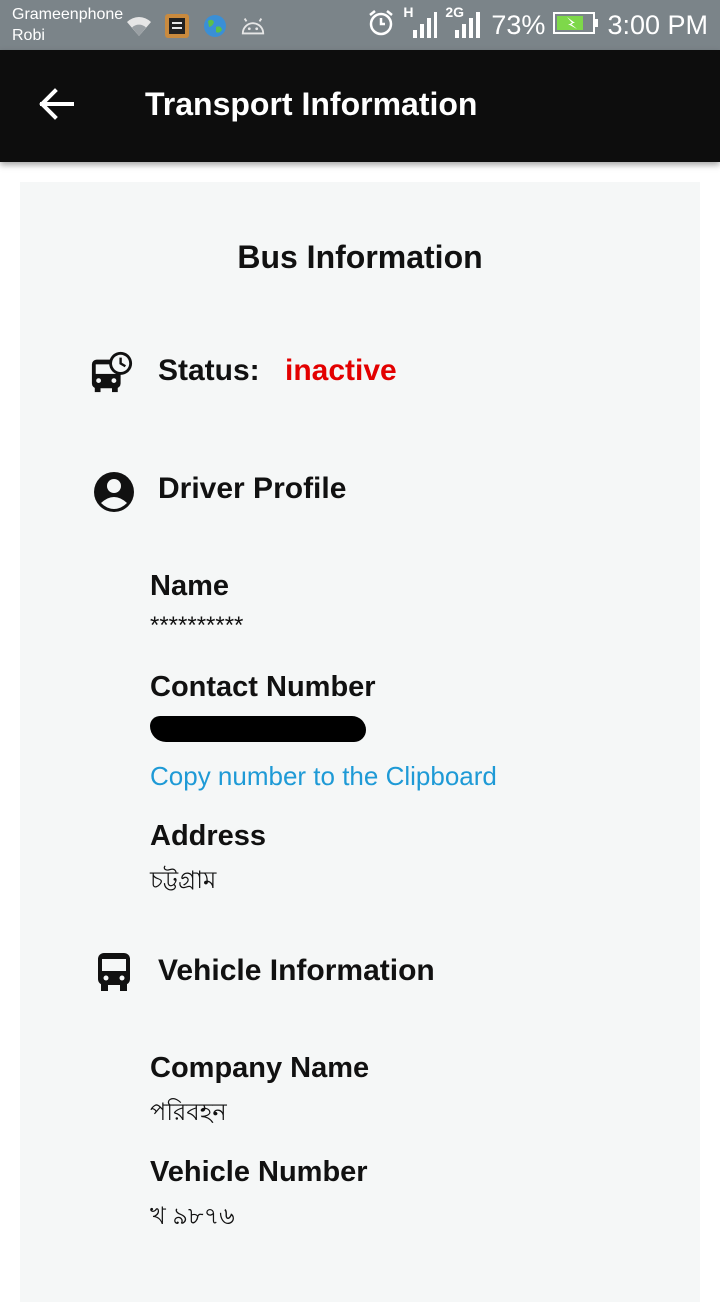  What do you see at coordinates (252, 488) in the screenshot?
I see `driver-profile-heading: Driver Profile` at bounding box center [252, 488].